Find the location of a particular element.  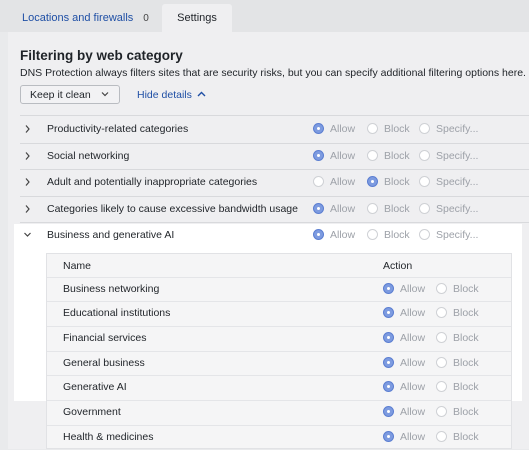

subcategory-row: Generative AI Allow Block is located at coordinates (279, 388).